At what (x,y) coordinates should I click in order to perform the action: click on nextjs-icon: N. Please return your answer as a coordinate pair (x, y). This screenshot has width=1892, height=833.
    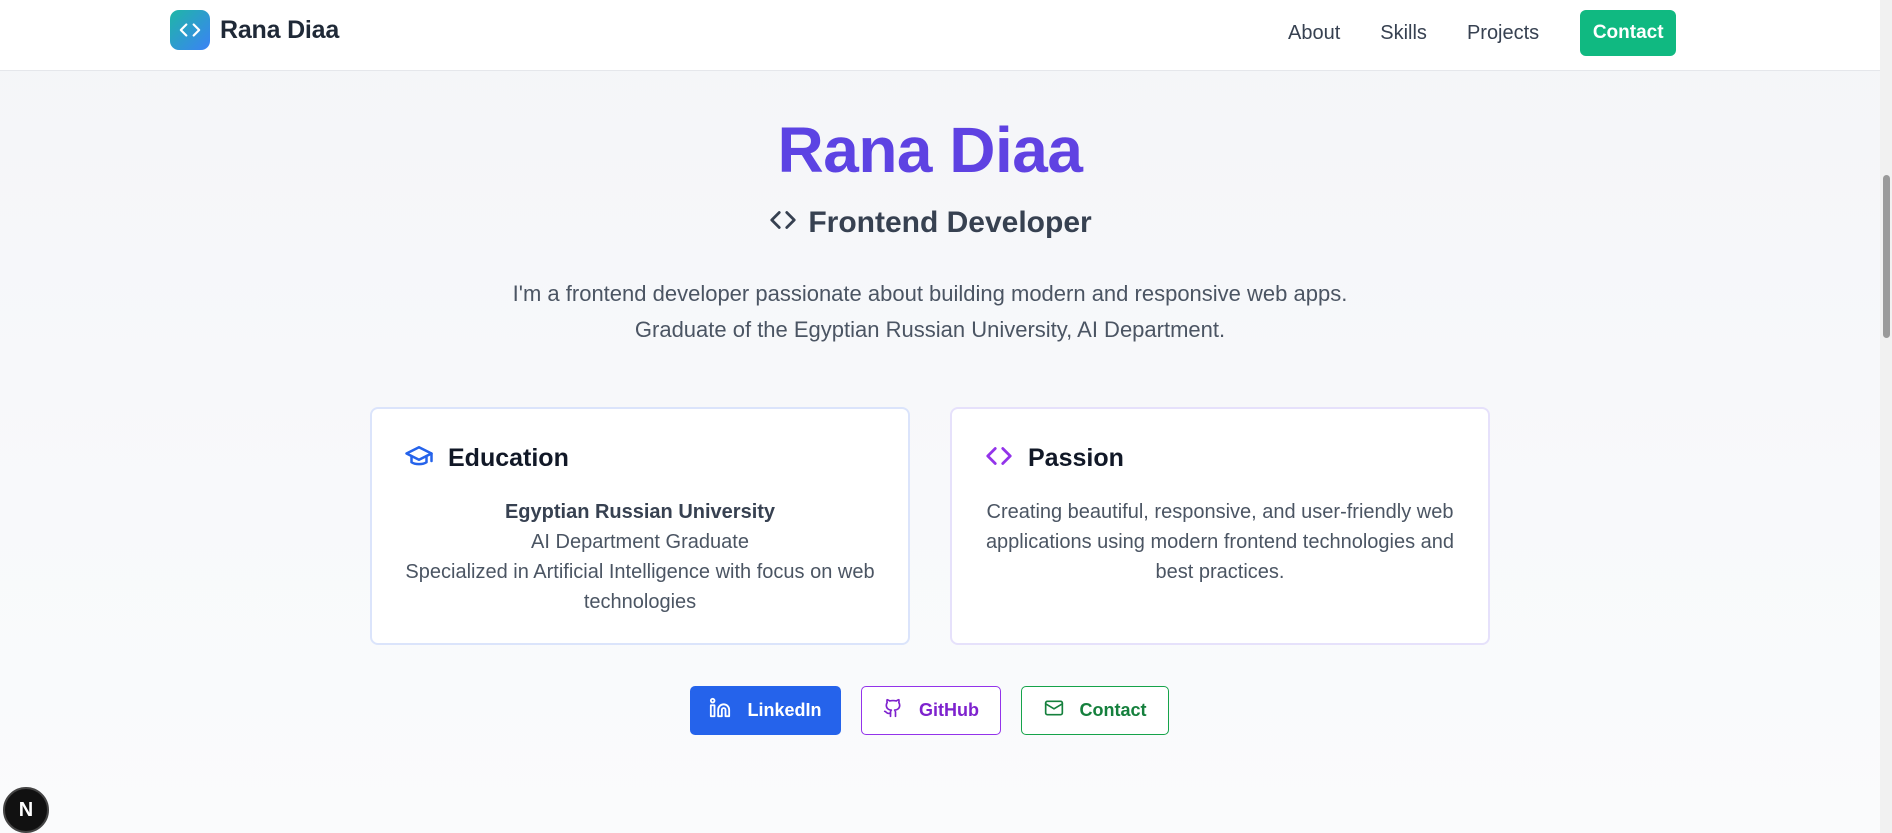
    Looking at the image, I should click on (26, 809).